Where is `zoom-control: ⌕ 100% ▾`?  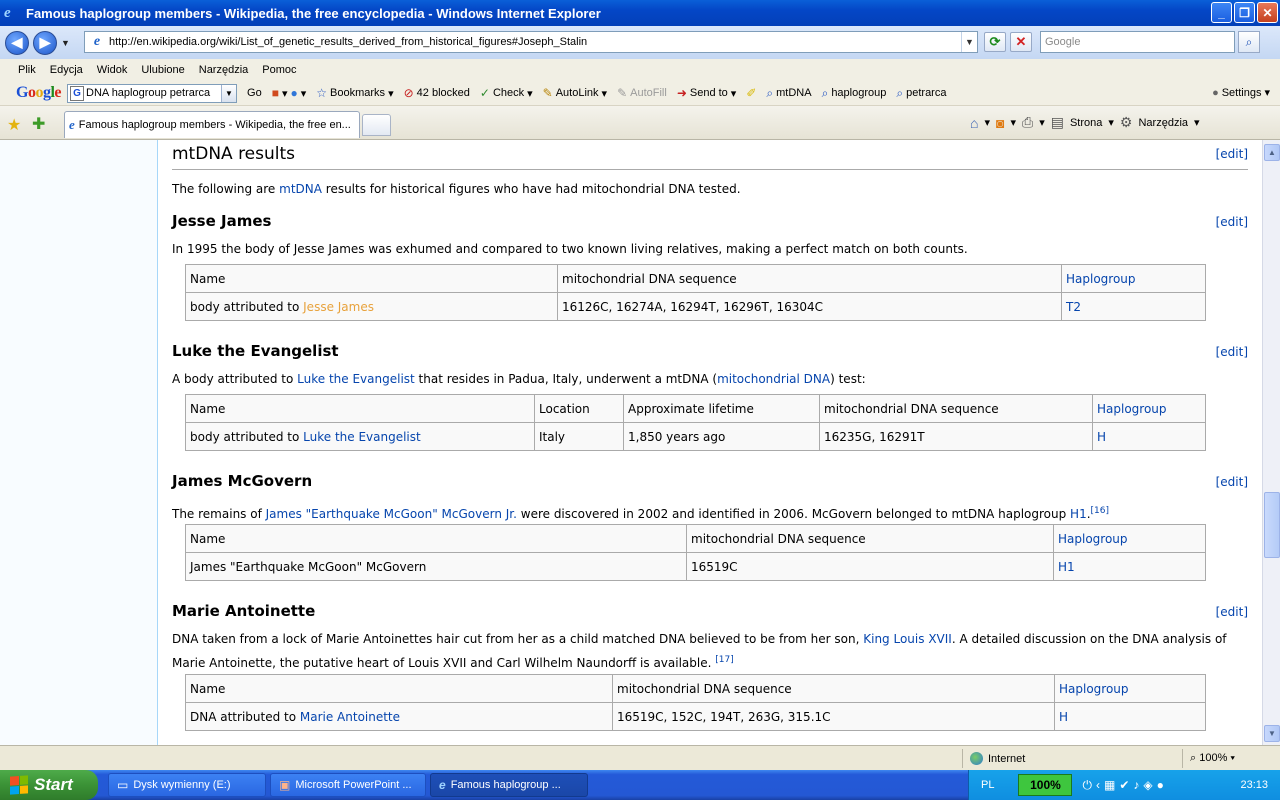 zoom-control: ⌕ 100% ▾ is located at coordinates (1212, 758).